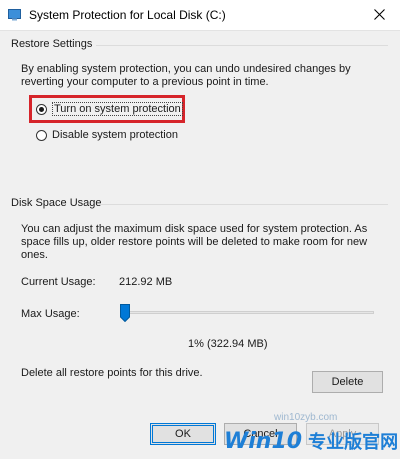 The image size is (400, 459). Describe the element at coordinates (50, 314) in the screenshot. I see `max-usage-label: Max Usage:` at that location.